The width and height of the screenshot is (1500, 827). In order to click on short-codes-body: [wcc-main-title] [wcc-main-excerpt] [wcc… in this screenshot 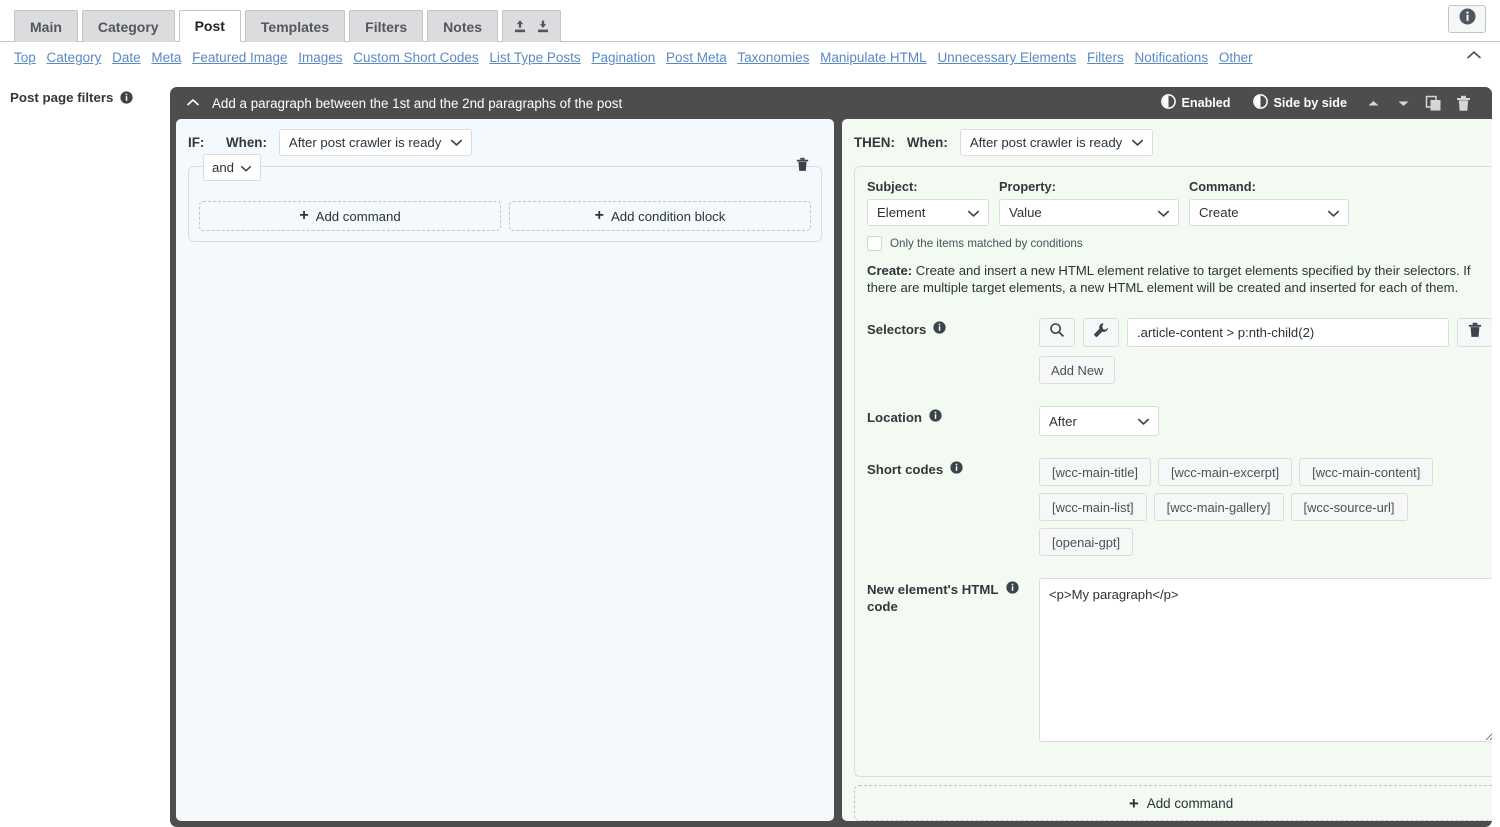, I will do `click(1265, 507)`.